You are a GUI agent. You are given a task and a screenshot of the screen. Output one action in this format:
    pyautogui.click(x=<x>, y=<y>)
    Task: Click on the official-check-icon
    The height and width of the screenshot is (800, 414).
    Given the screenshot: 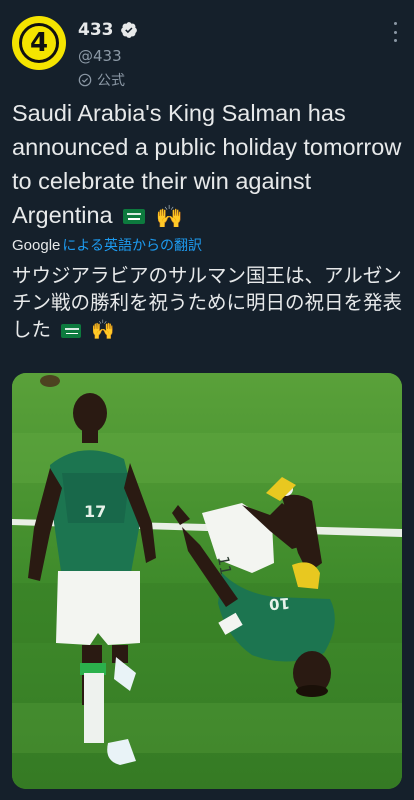 What is the action you would take?
    pyautogui.click(x=85, y=80)
    